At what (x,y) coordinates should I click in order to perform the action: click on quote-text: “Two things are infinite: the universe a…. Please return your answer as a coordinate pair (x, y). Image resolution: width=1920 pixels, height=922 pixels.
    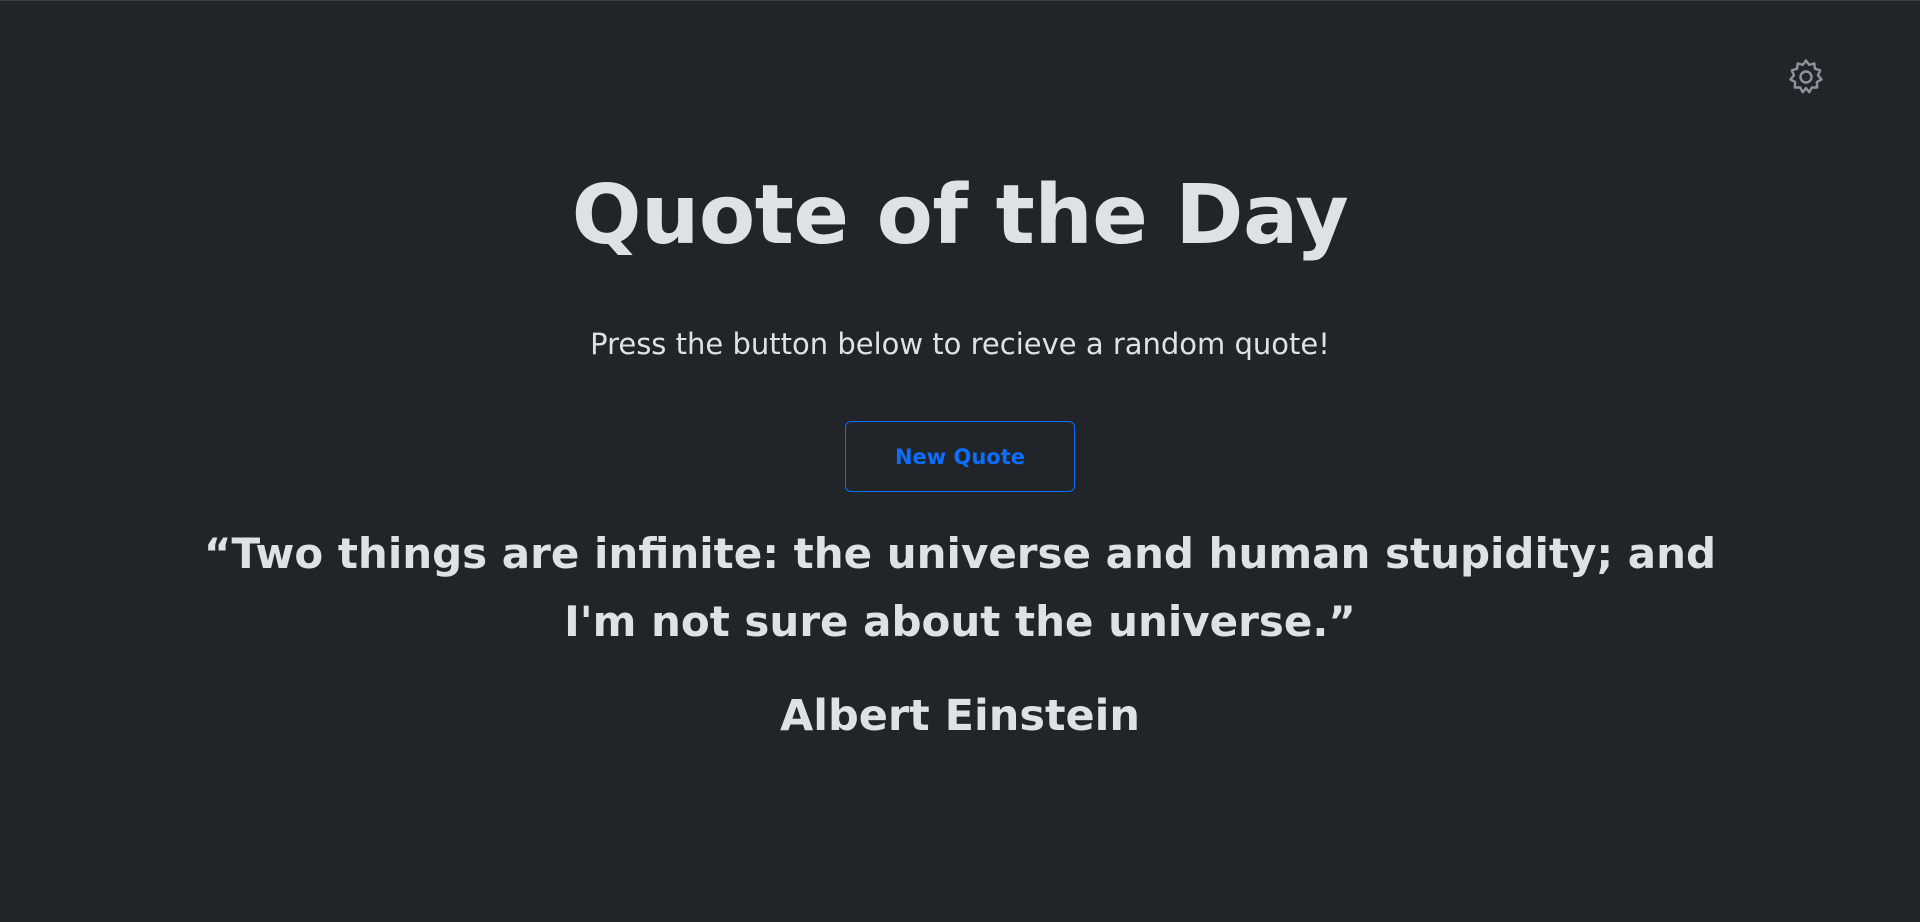
    Looking at the image, I should click on (960, 587).